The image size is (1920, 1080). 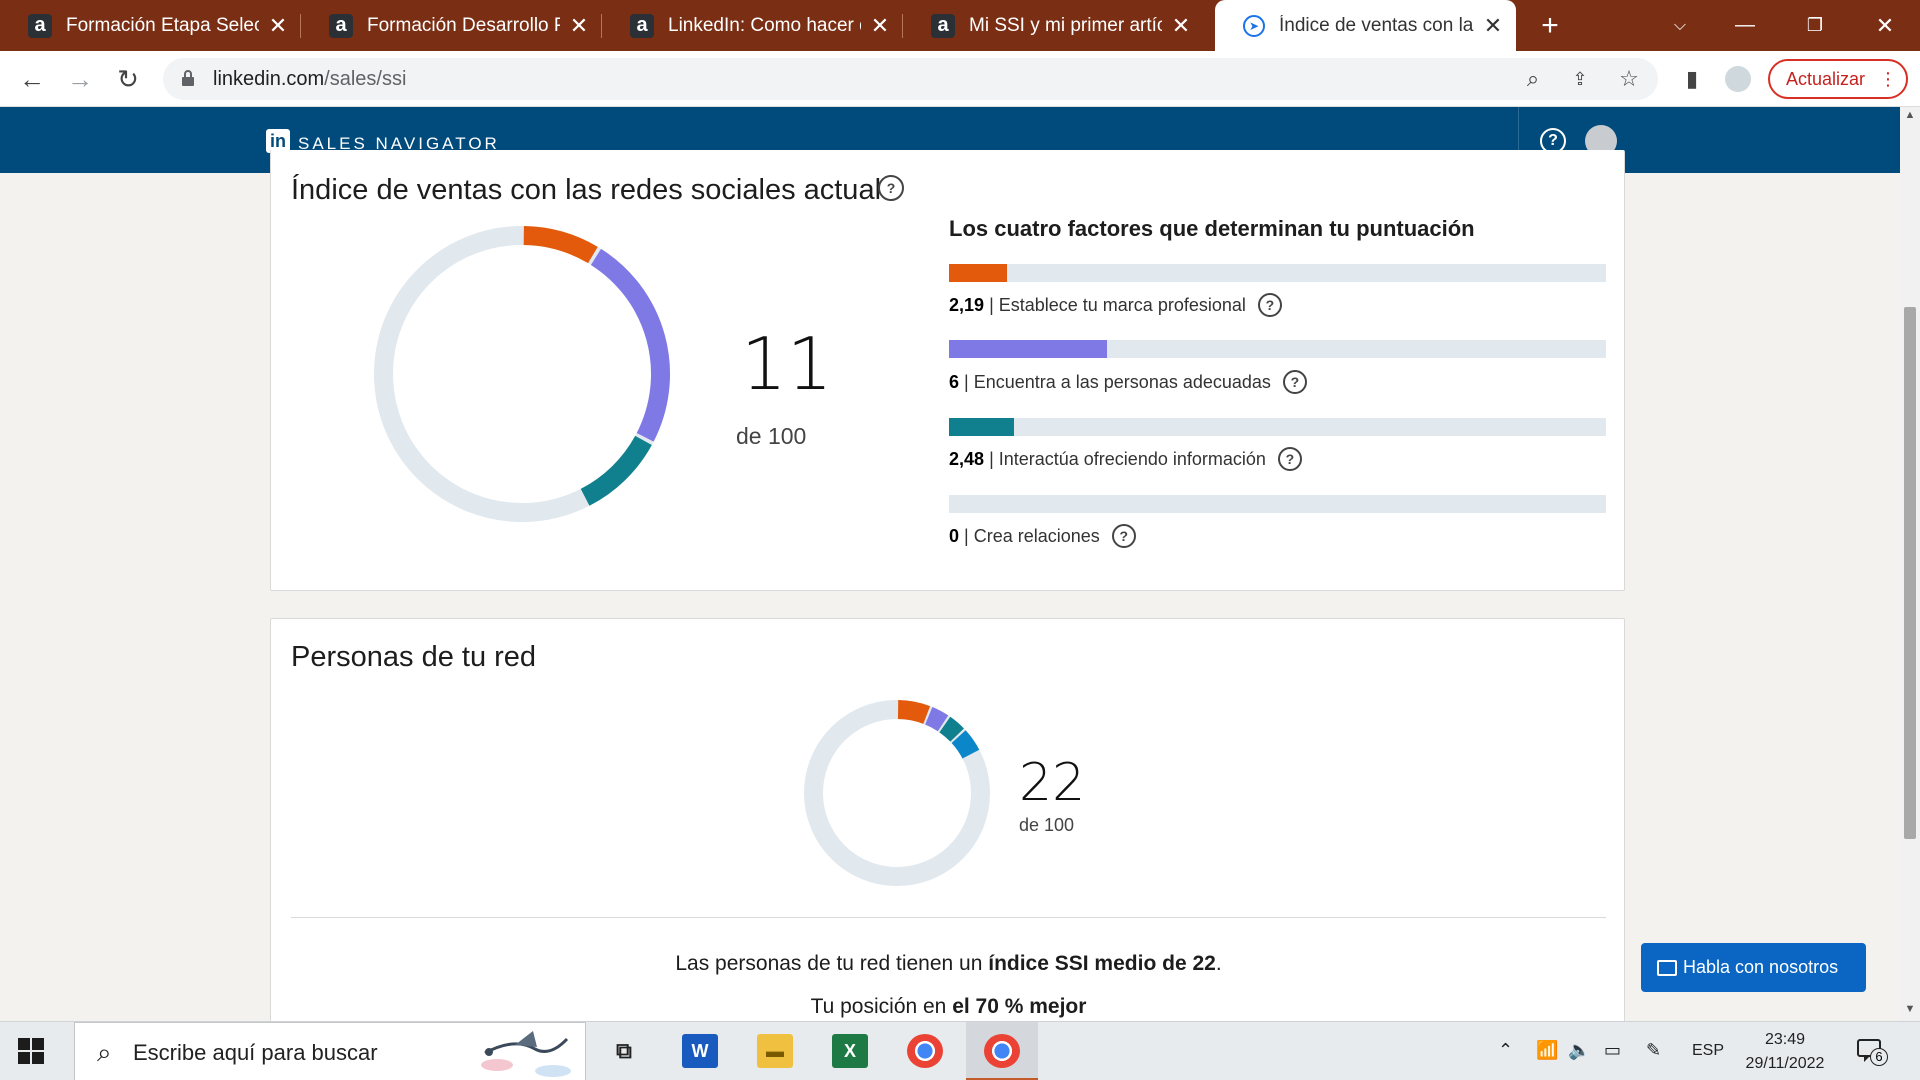 What do you see at coordinates (1785, 1063) in the screenshot?
I see `clock-date: 29/11/2022` at bounding box center [1785, 1063].